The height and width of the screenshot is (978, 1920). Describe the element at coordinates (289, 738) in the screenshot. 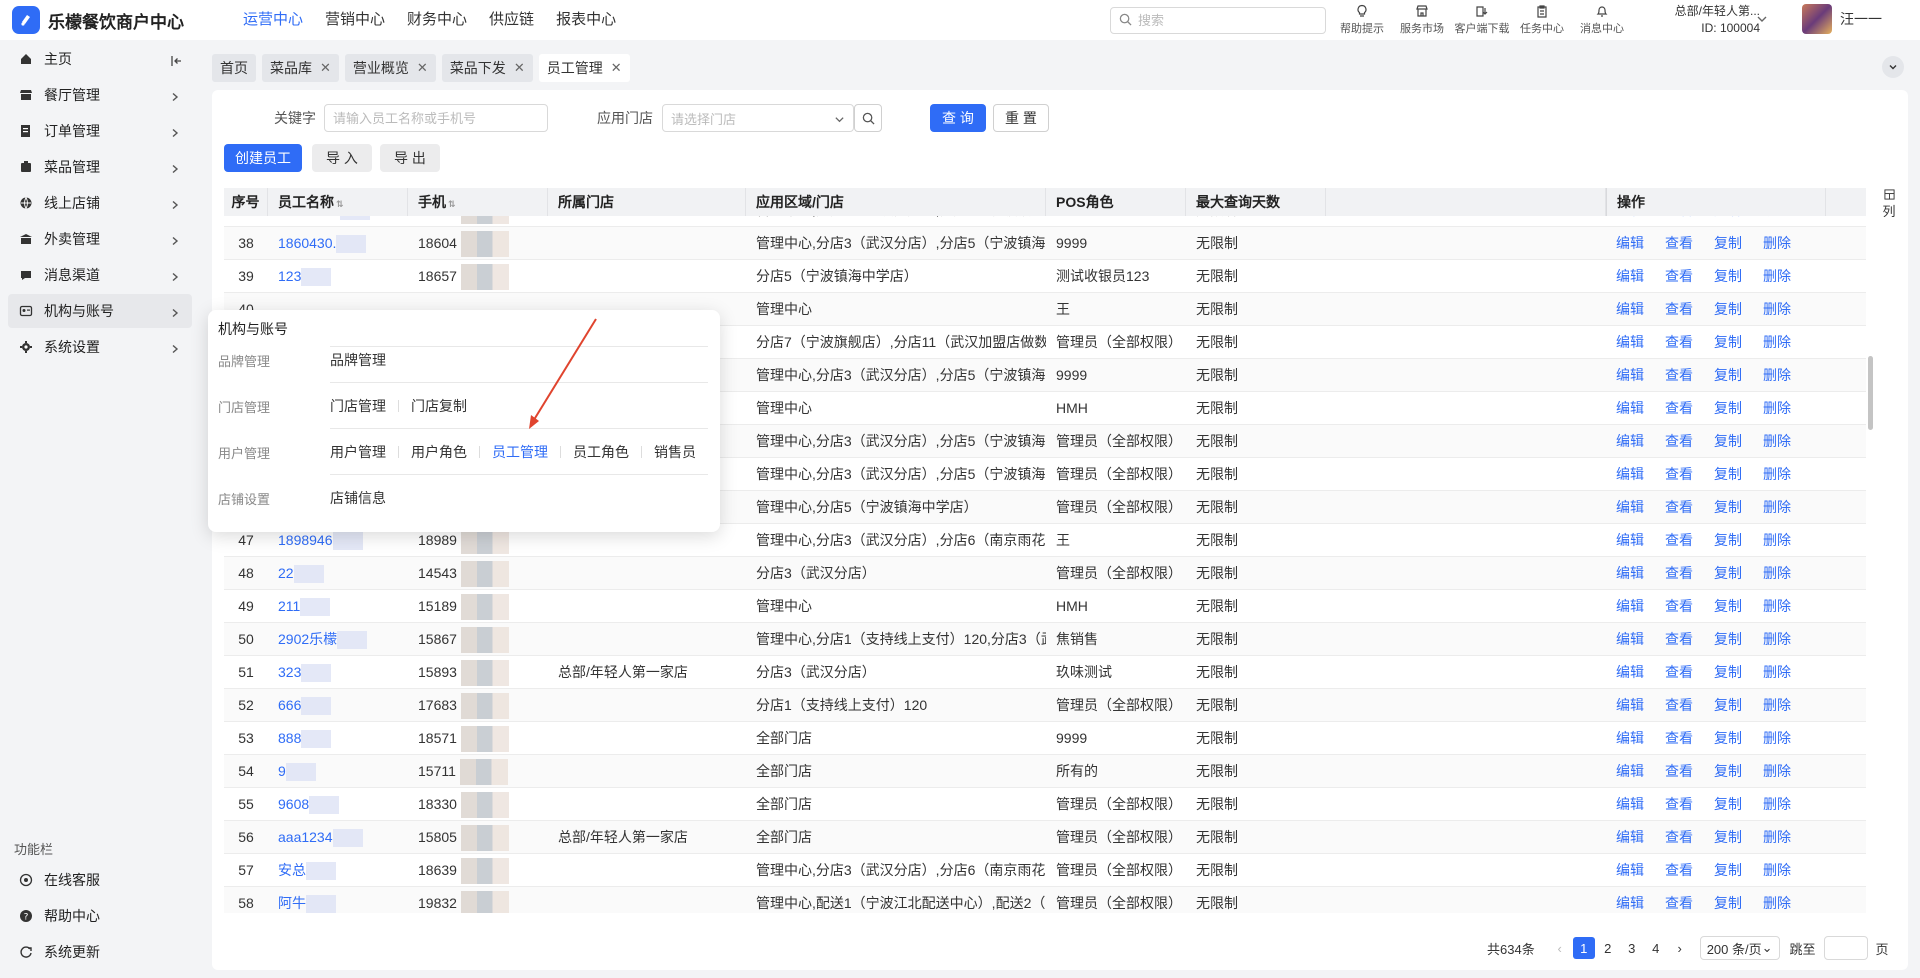

I see `cell-name-text: 888` at that location.